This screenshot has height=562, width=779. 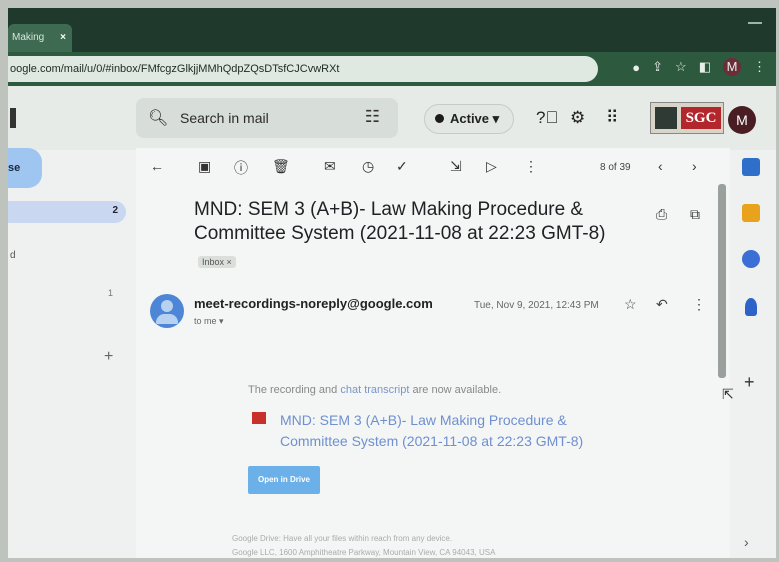 What do you see at coordinates (615, 167) in the screenshot?
I see `pagination-text: 8 of 39` at bounding box center [615, 167].